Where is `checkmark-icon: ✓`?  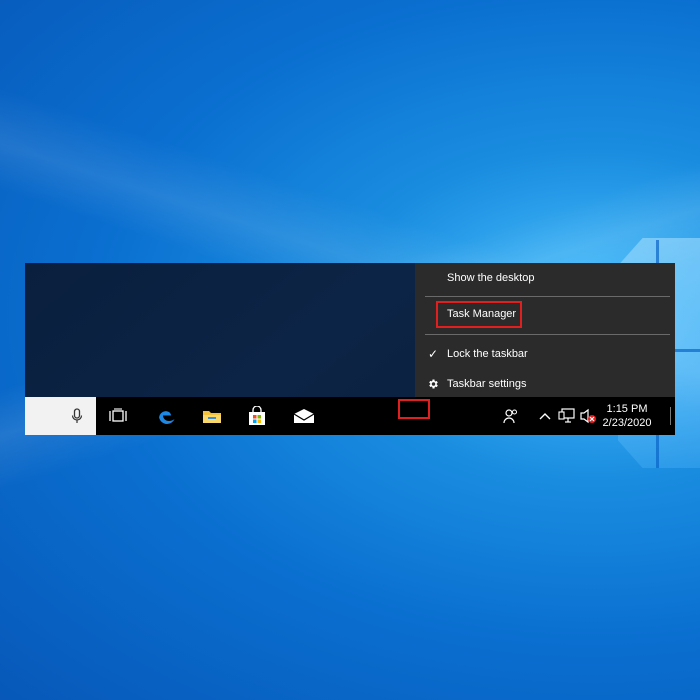
checkmark-icon: ✓ is located at coordinates (433, 354).